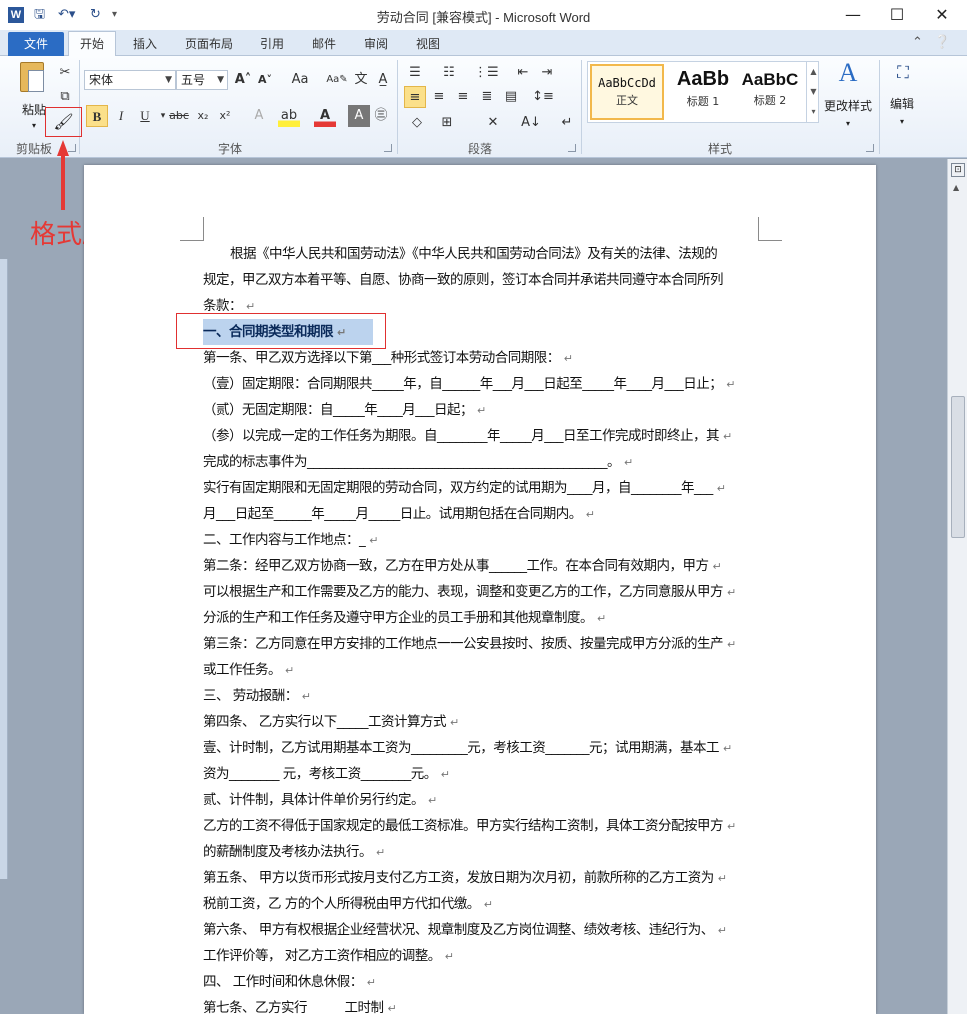 The width and height of the screenshot is (967, 1014). What do you see at coordinates (428, 45) in the screenshot?
I see `tab-view: 视图` at bounding box center [428, 45].